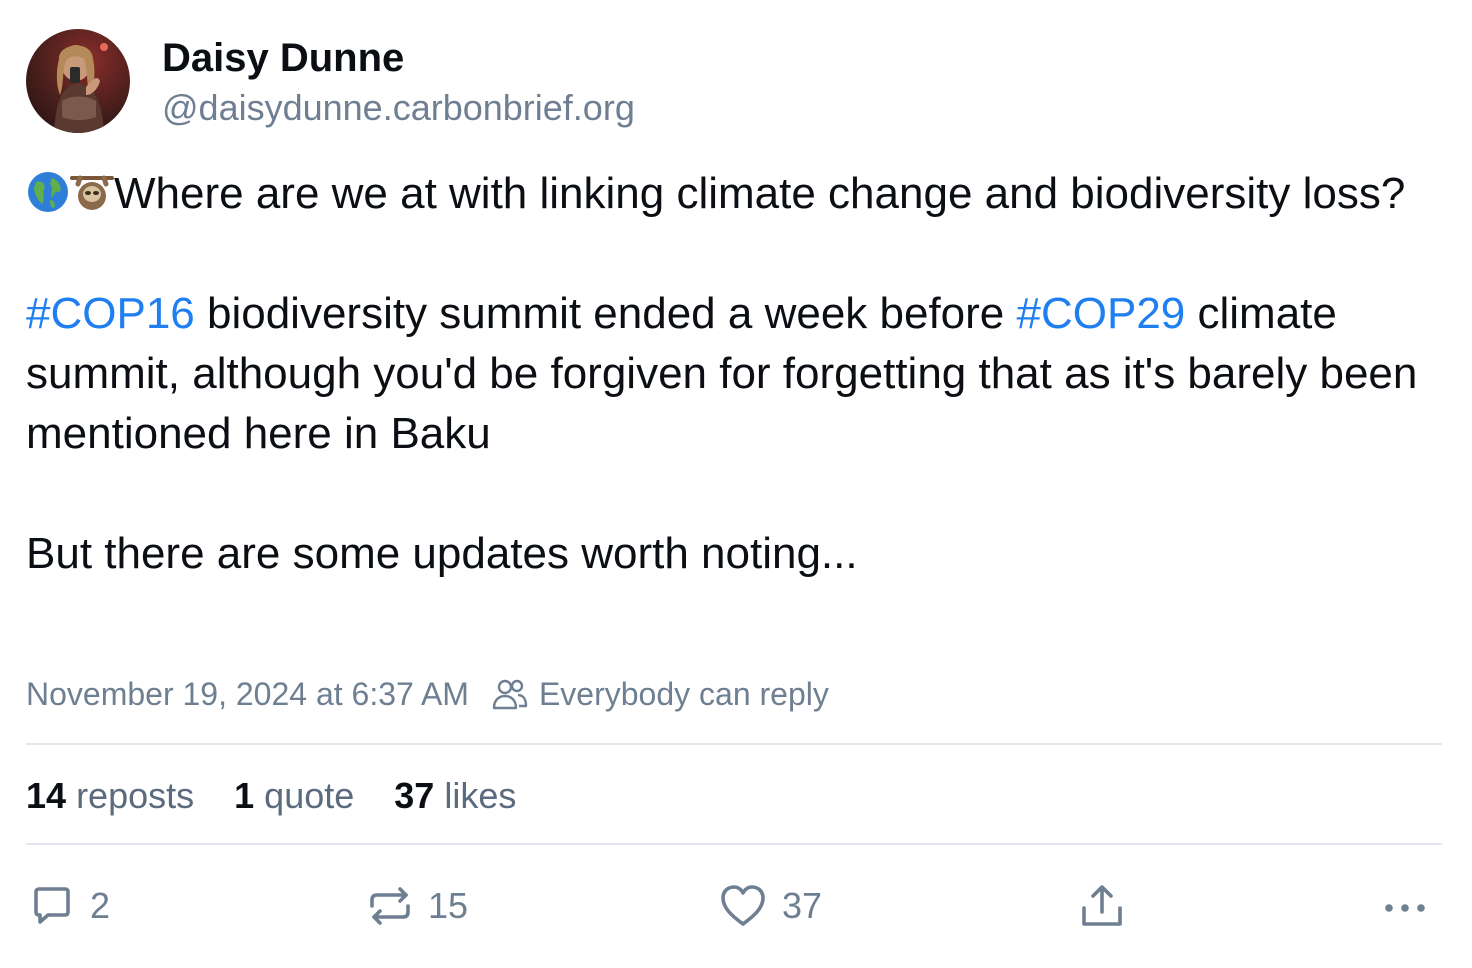 The height and width of the screenshot is (968, 1472). I want to click on hashtag-cop29-link: #COP29, so click(1101, 313).